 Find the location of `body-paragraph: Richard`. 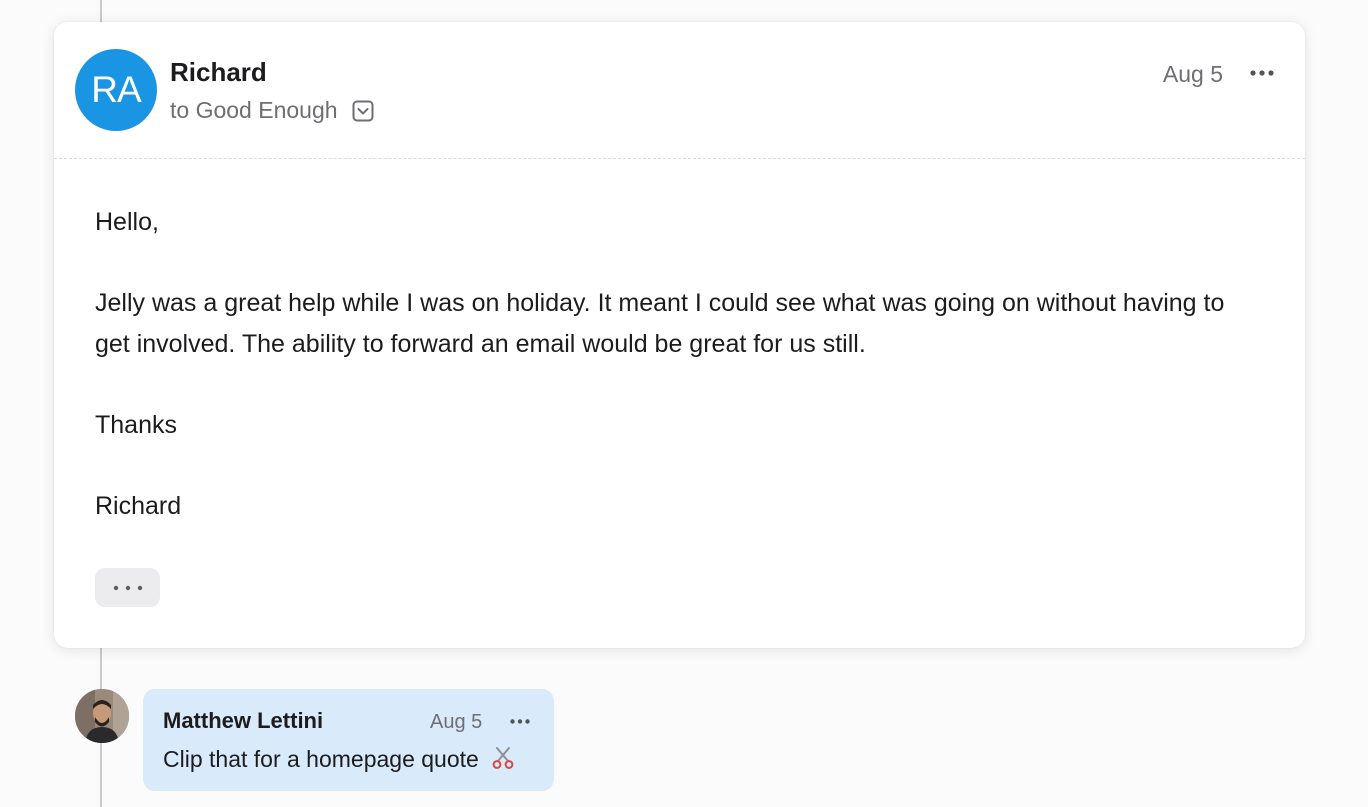

body-paragraph: Richard is located at coordinates (138, 506).